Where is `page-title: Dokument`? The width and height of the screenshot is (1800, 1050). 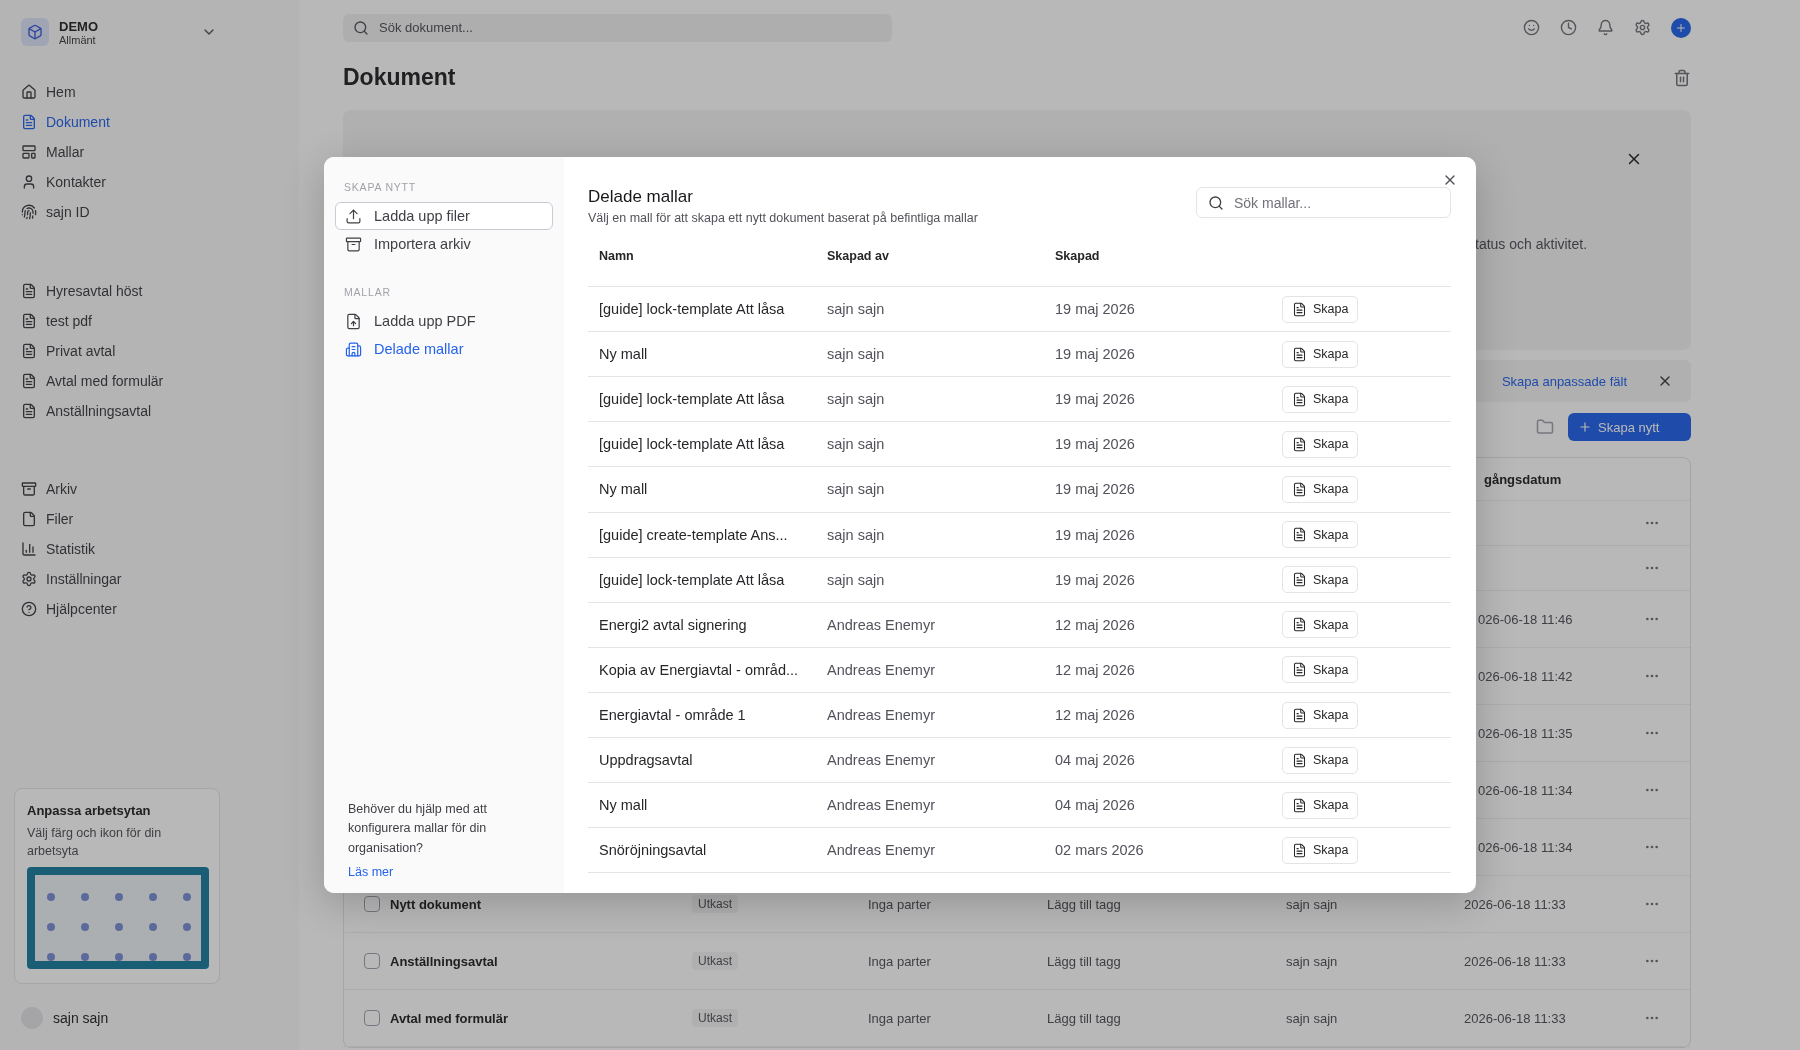
page-title: Dokument is located at coordinates (399, 77).